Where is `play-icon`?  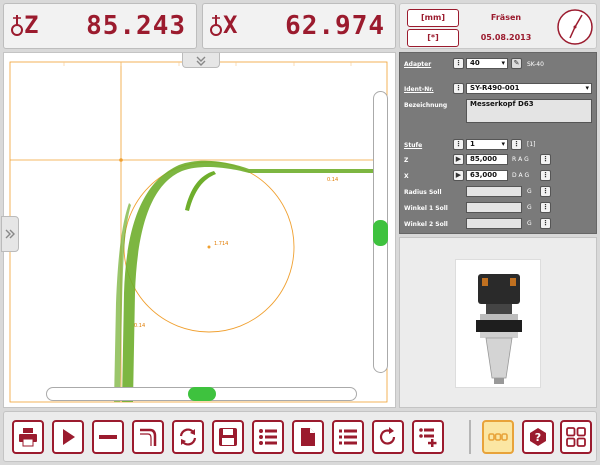 play-icon is located at coordinates (69, 437).